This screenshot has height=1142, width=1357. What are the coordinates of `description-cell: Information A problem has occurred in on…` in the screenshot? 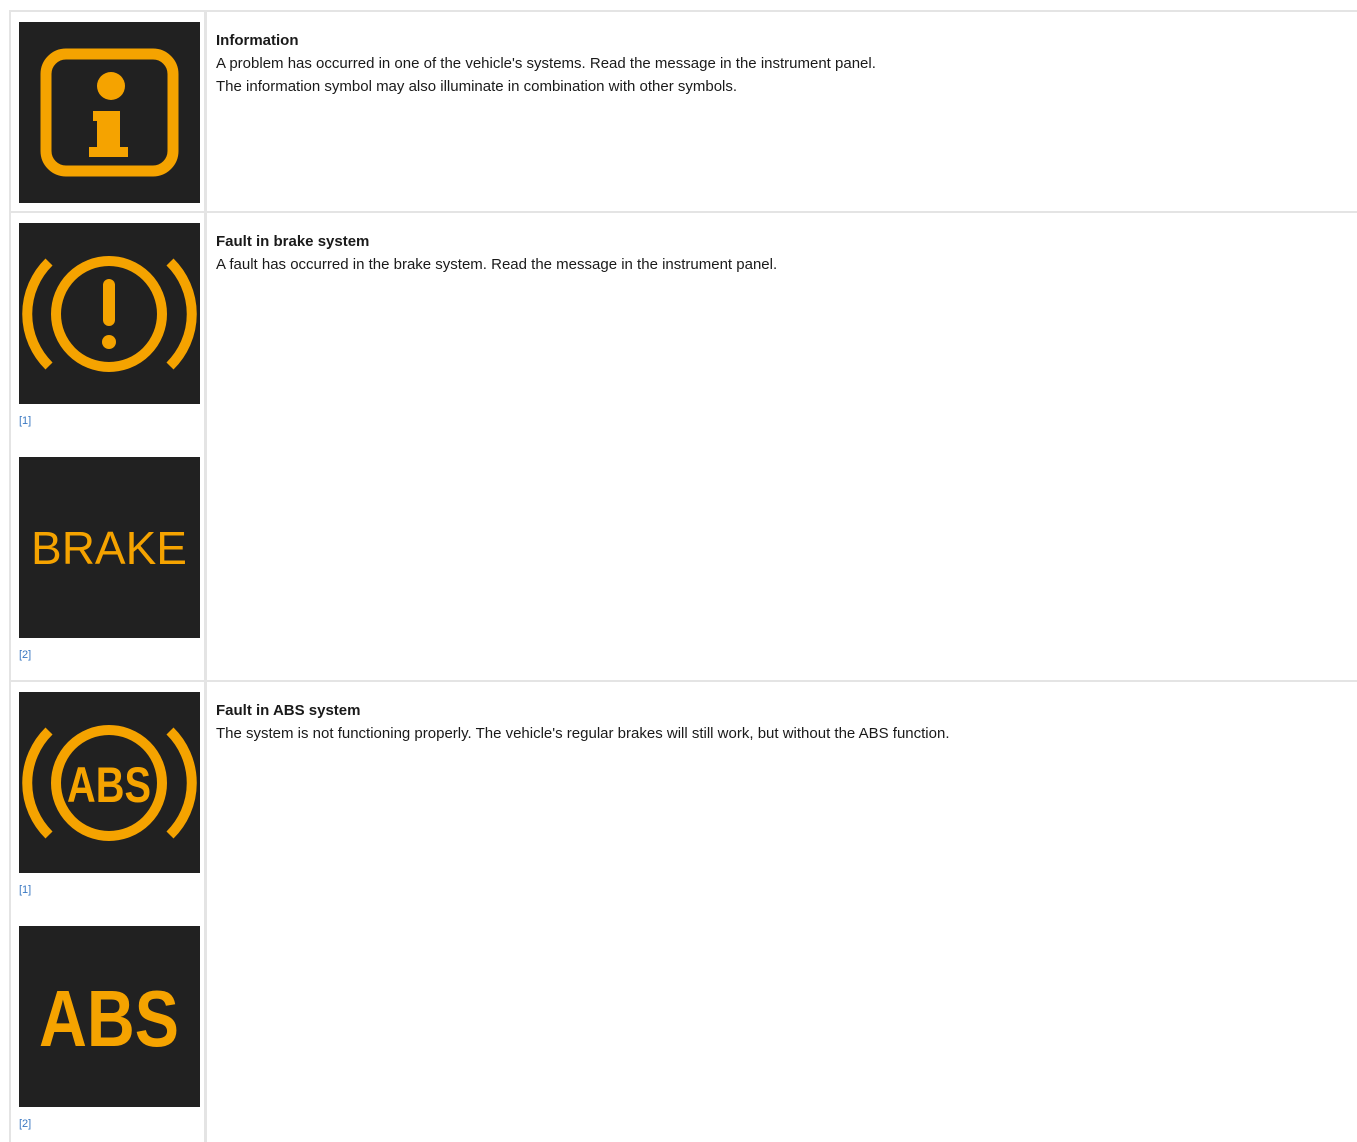 It's located at (782, 111).